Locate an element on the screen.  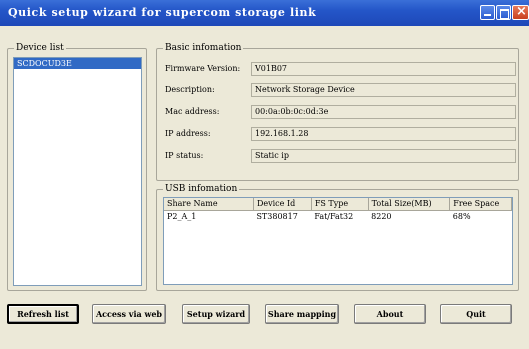
about-button: About is located at coordinates (390, 314).